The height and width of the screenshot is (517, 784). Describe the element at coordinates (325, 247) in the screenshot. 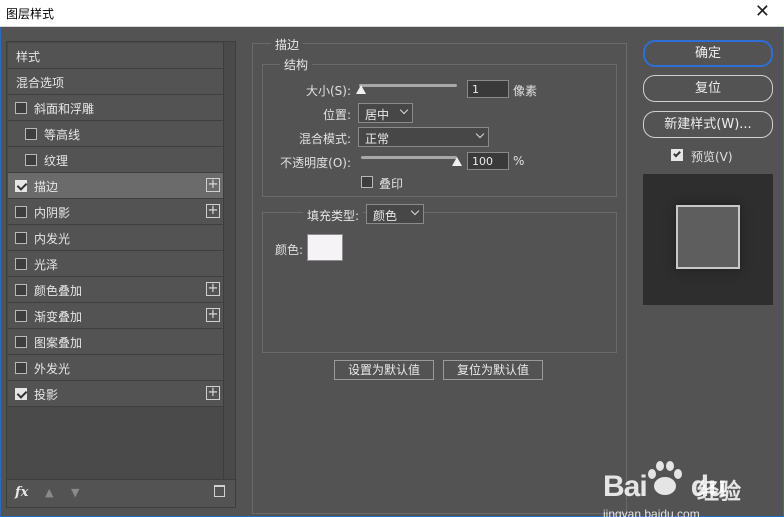

I see `stroke-color-swatch` at that location.